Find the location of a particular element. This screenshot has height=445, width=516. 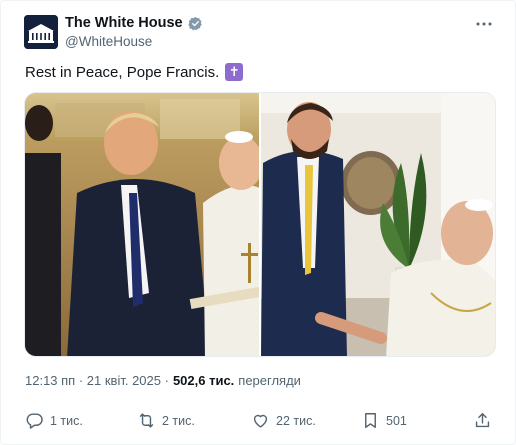

more-dots-icon is located at coordinates (484, 24).